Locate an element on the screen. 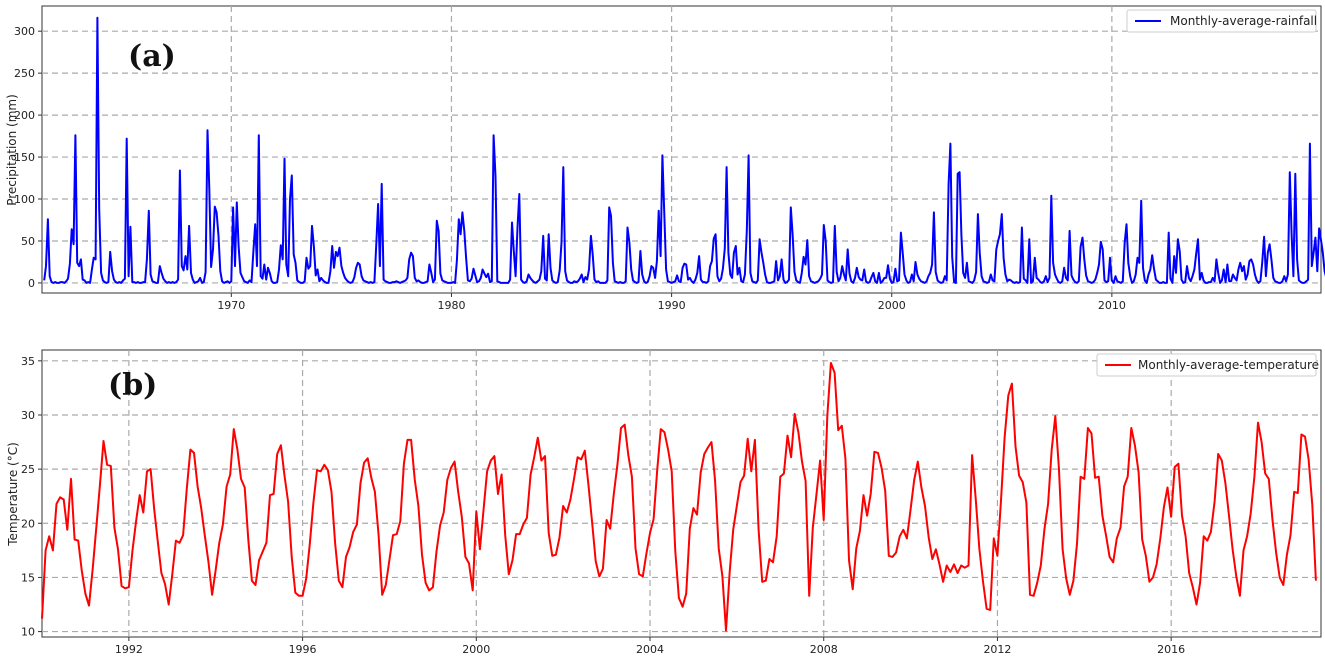 The width and height of the screenshot is (1325, 657). x-tick-label: 2004 is located at coordinates (650, 649).